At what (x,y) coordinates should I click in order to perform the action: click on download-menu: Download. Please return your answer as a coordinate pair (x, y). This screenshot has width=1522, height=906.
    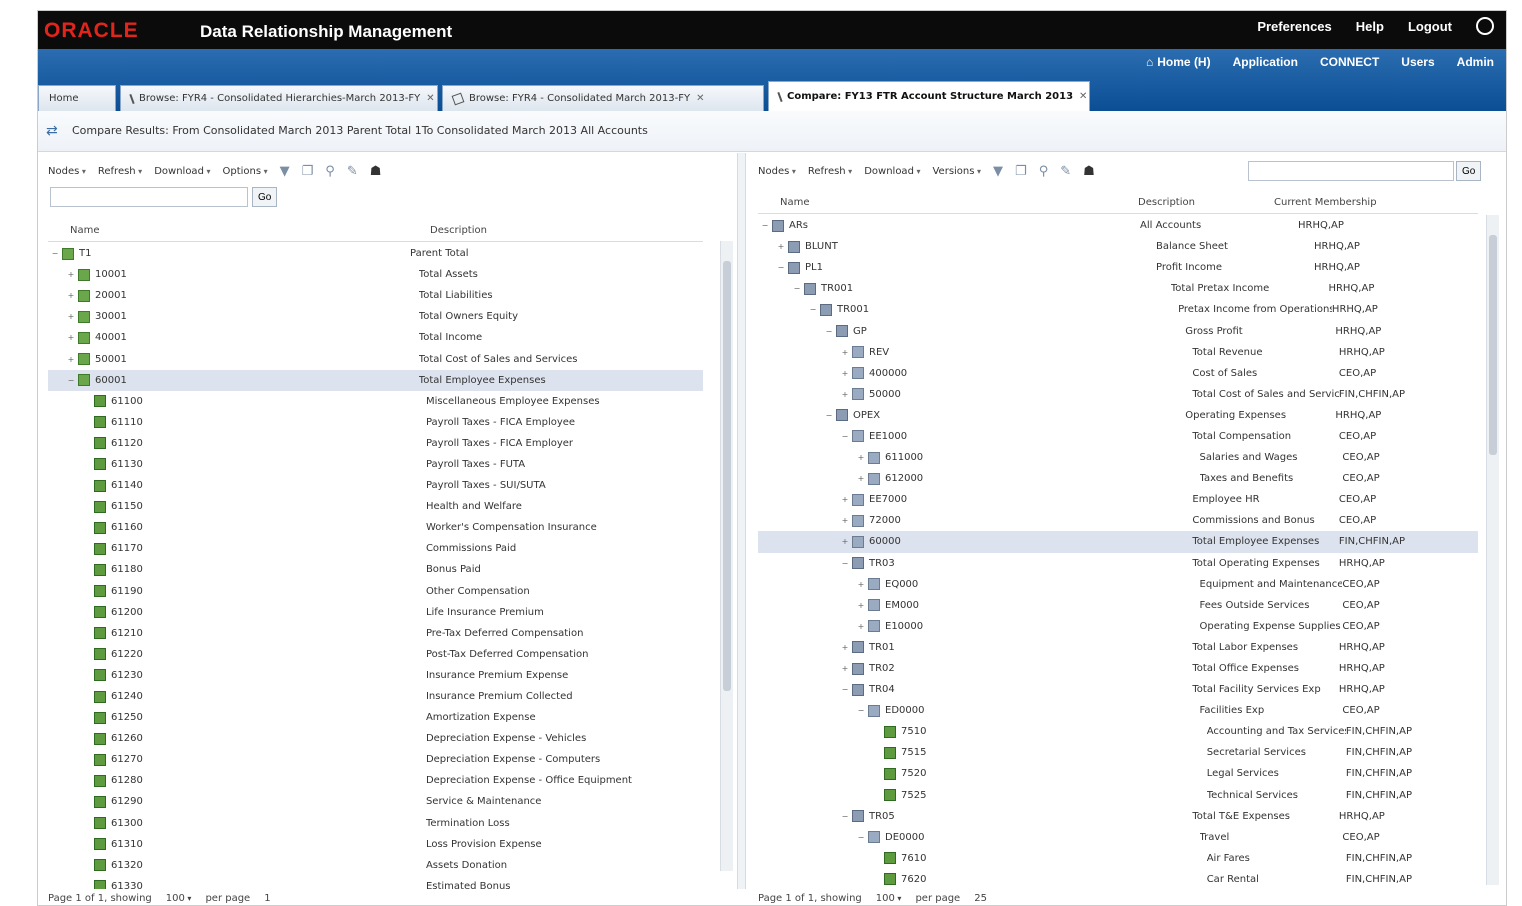
    Looking at the image, I should click on (892, 171).